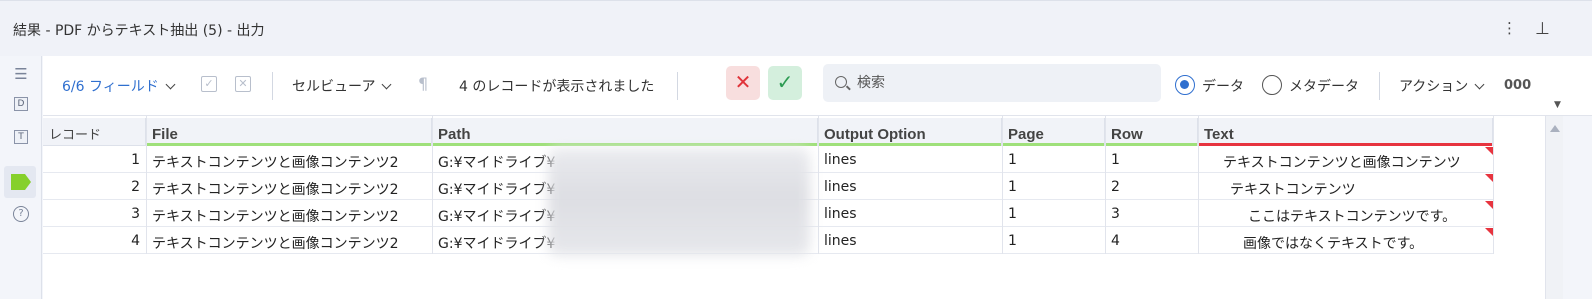  What do you see at coordinates (1352, 217) in the screenshot?
I see `text-cell: ここはテキストコンテンツです。` at bounding box center [1352, 217].